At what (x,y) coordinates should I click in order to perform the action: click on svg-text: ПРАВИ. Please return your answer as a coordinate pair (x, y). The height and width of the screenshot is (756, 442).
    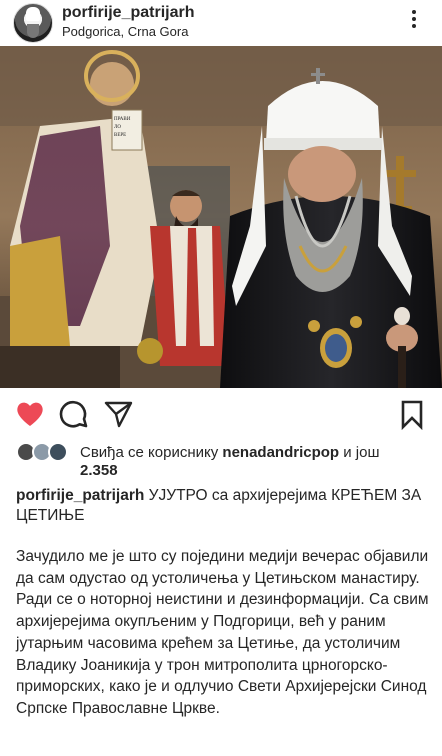
    Looking at the image, I should click on (122, 119).